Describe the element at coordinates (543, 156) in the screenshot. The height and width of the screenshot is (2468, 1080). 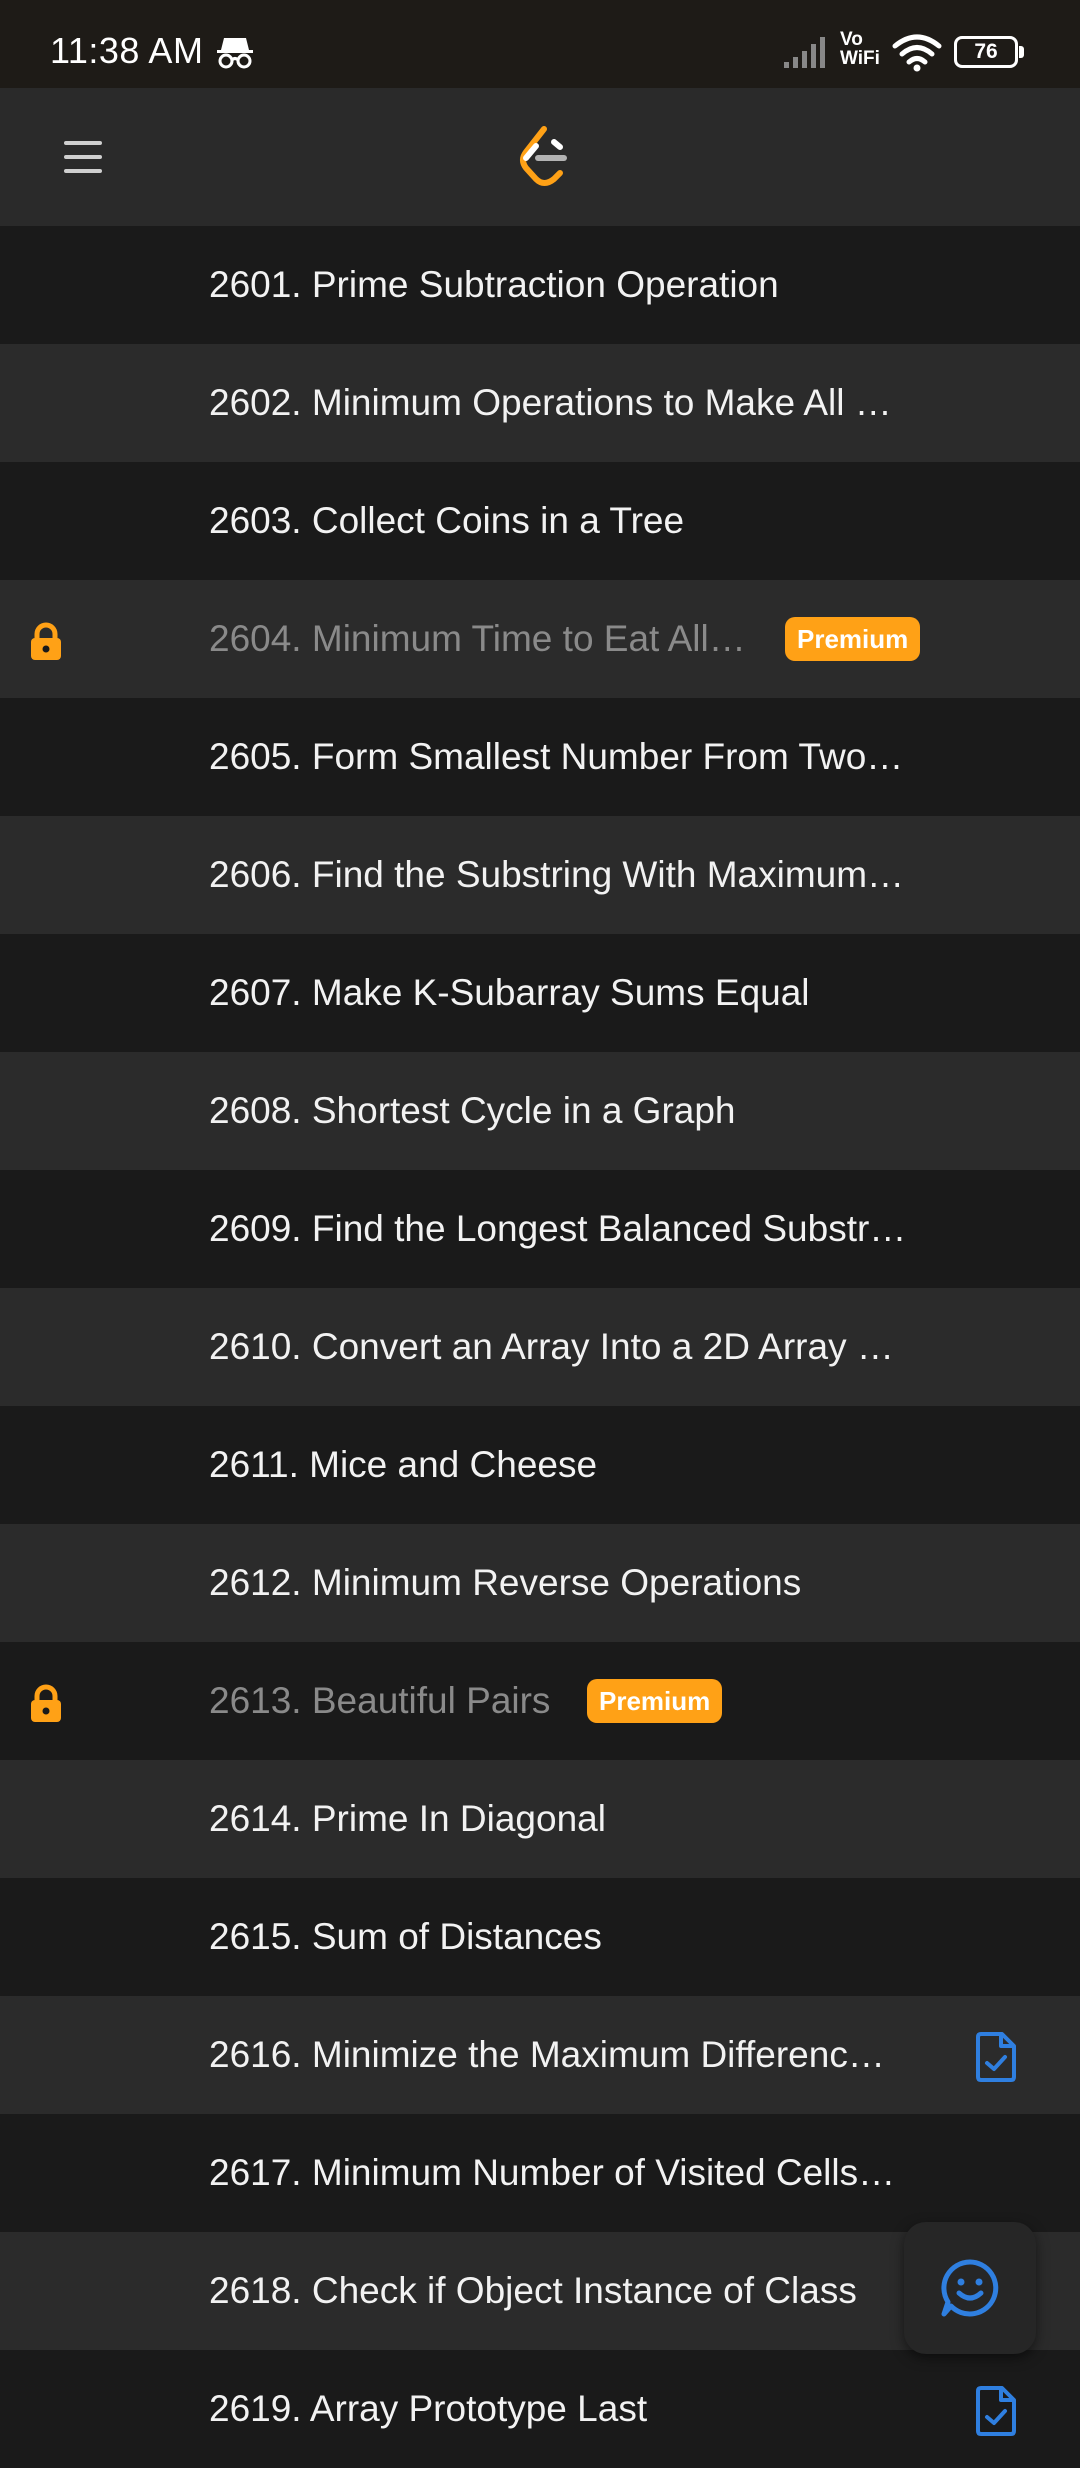
I see `leetcode-logo-icon` at that location.